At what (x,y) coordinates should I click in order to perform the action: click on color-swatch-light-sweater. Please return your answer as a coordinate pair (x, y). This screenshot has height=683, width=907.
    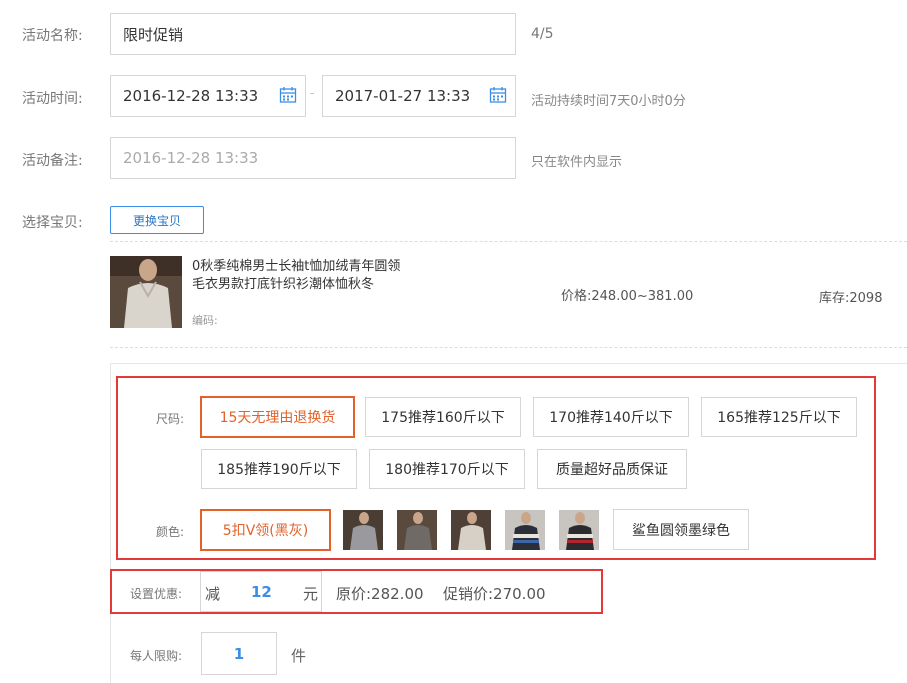
    Looking at the image, I should click on (471, 530).